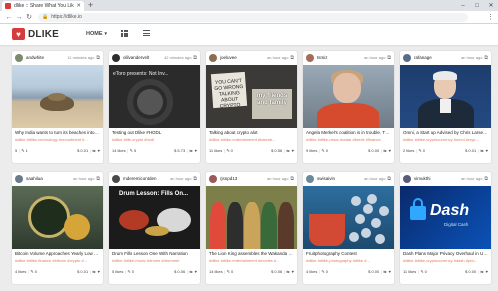 This screenshot has height=291, width=498. Describe the element at coordinates (146, 178) in the screenshot. I see `username: mderemicontden` at that location.